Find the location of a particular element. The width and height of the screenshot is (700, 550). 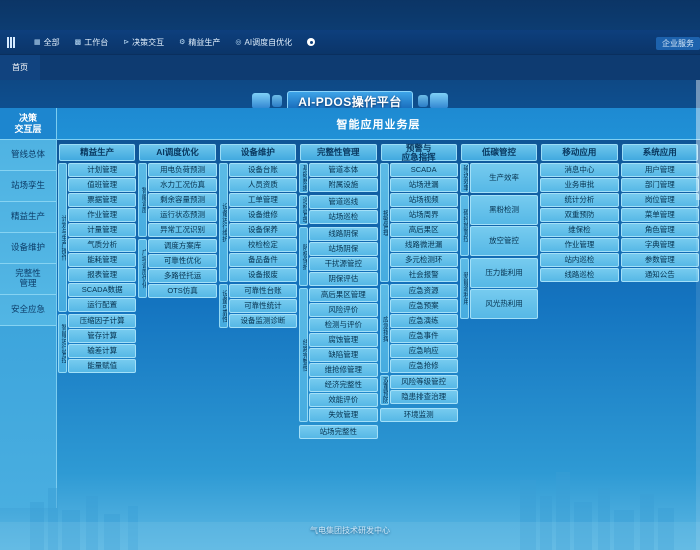

nav-item-workbench: ▩ 工作台 is located at coordinates (92, 42).